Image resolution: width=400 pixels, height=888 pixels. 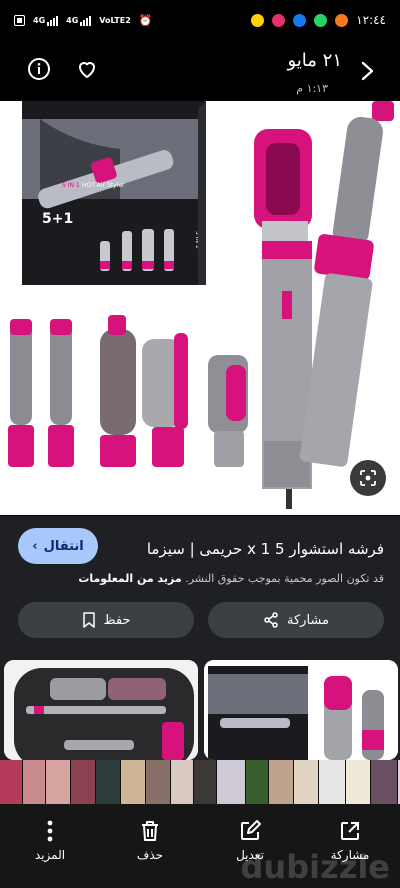 What do you see at coordinates (284, 578) in the screenshot?
I see `copyright-text: قد تكون الصور محمية بموجب حقوق النشر.` at bounding box center [284, 578].